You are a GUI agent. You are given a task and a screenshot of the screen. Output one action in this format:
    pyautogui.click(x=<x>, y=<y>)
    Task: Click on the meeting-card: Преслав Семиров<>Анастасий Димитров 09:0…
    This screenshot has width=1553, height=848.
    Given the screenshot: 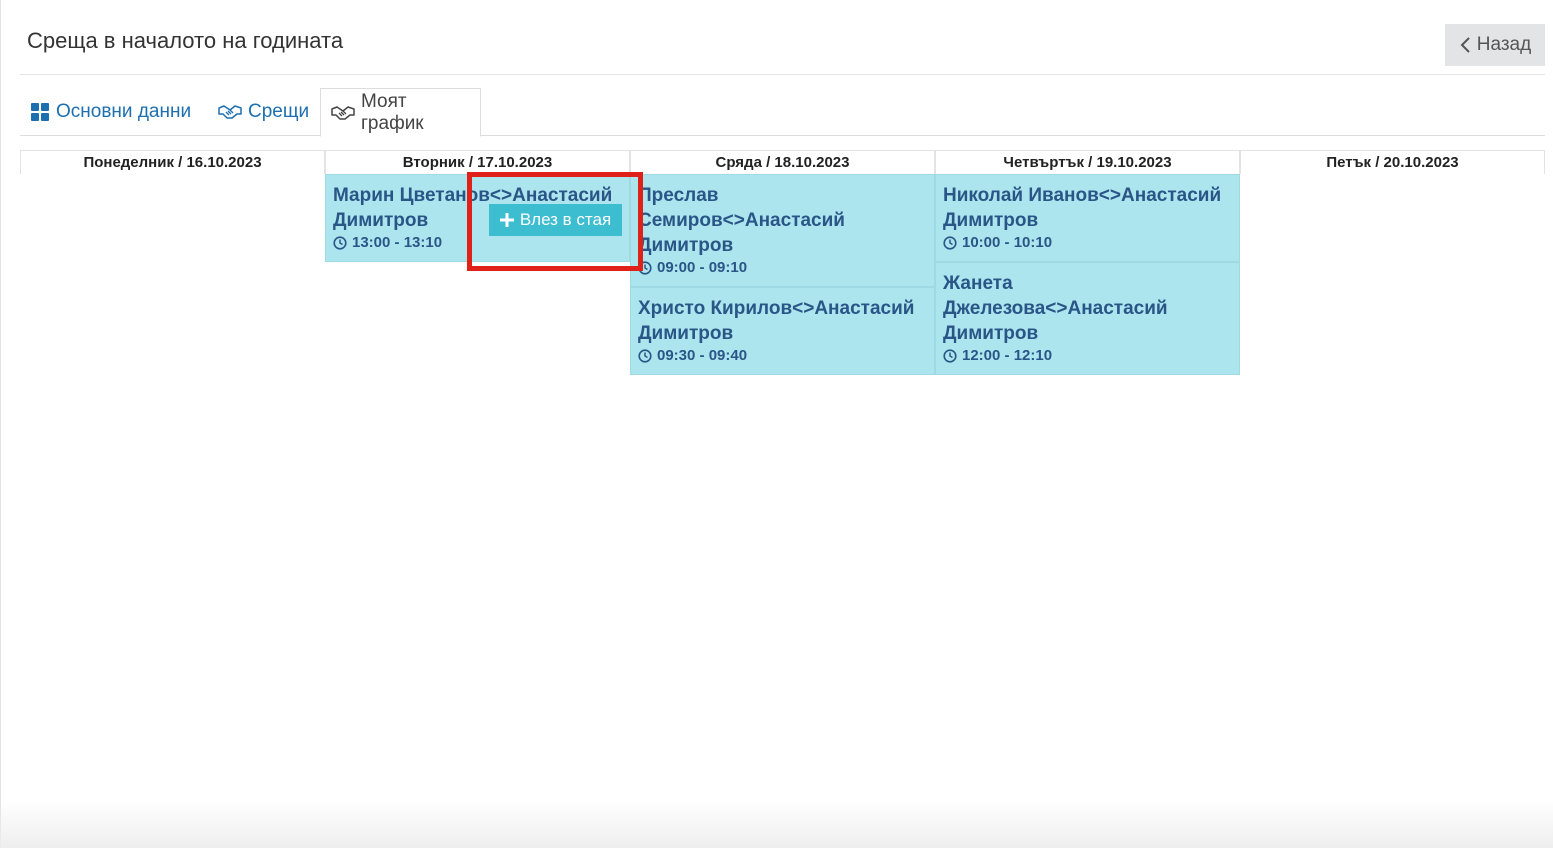 What is the action you would take?
    pyautogui.click(x=782, y=230)
    